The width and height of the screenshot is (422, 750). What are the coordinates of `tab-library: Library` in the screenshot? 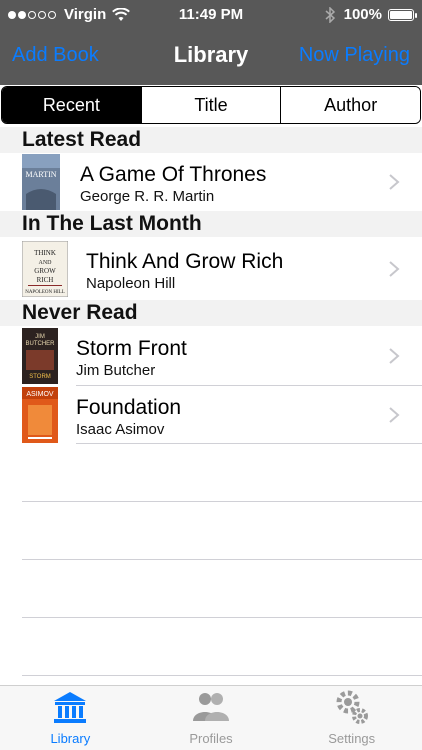 It's located at (70, 718).